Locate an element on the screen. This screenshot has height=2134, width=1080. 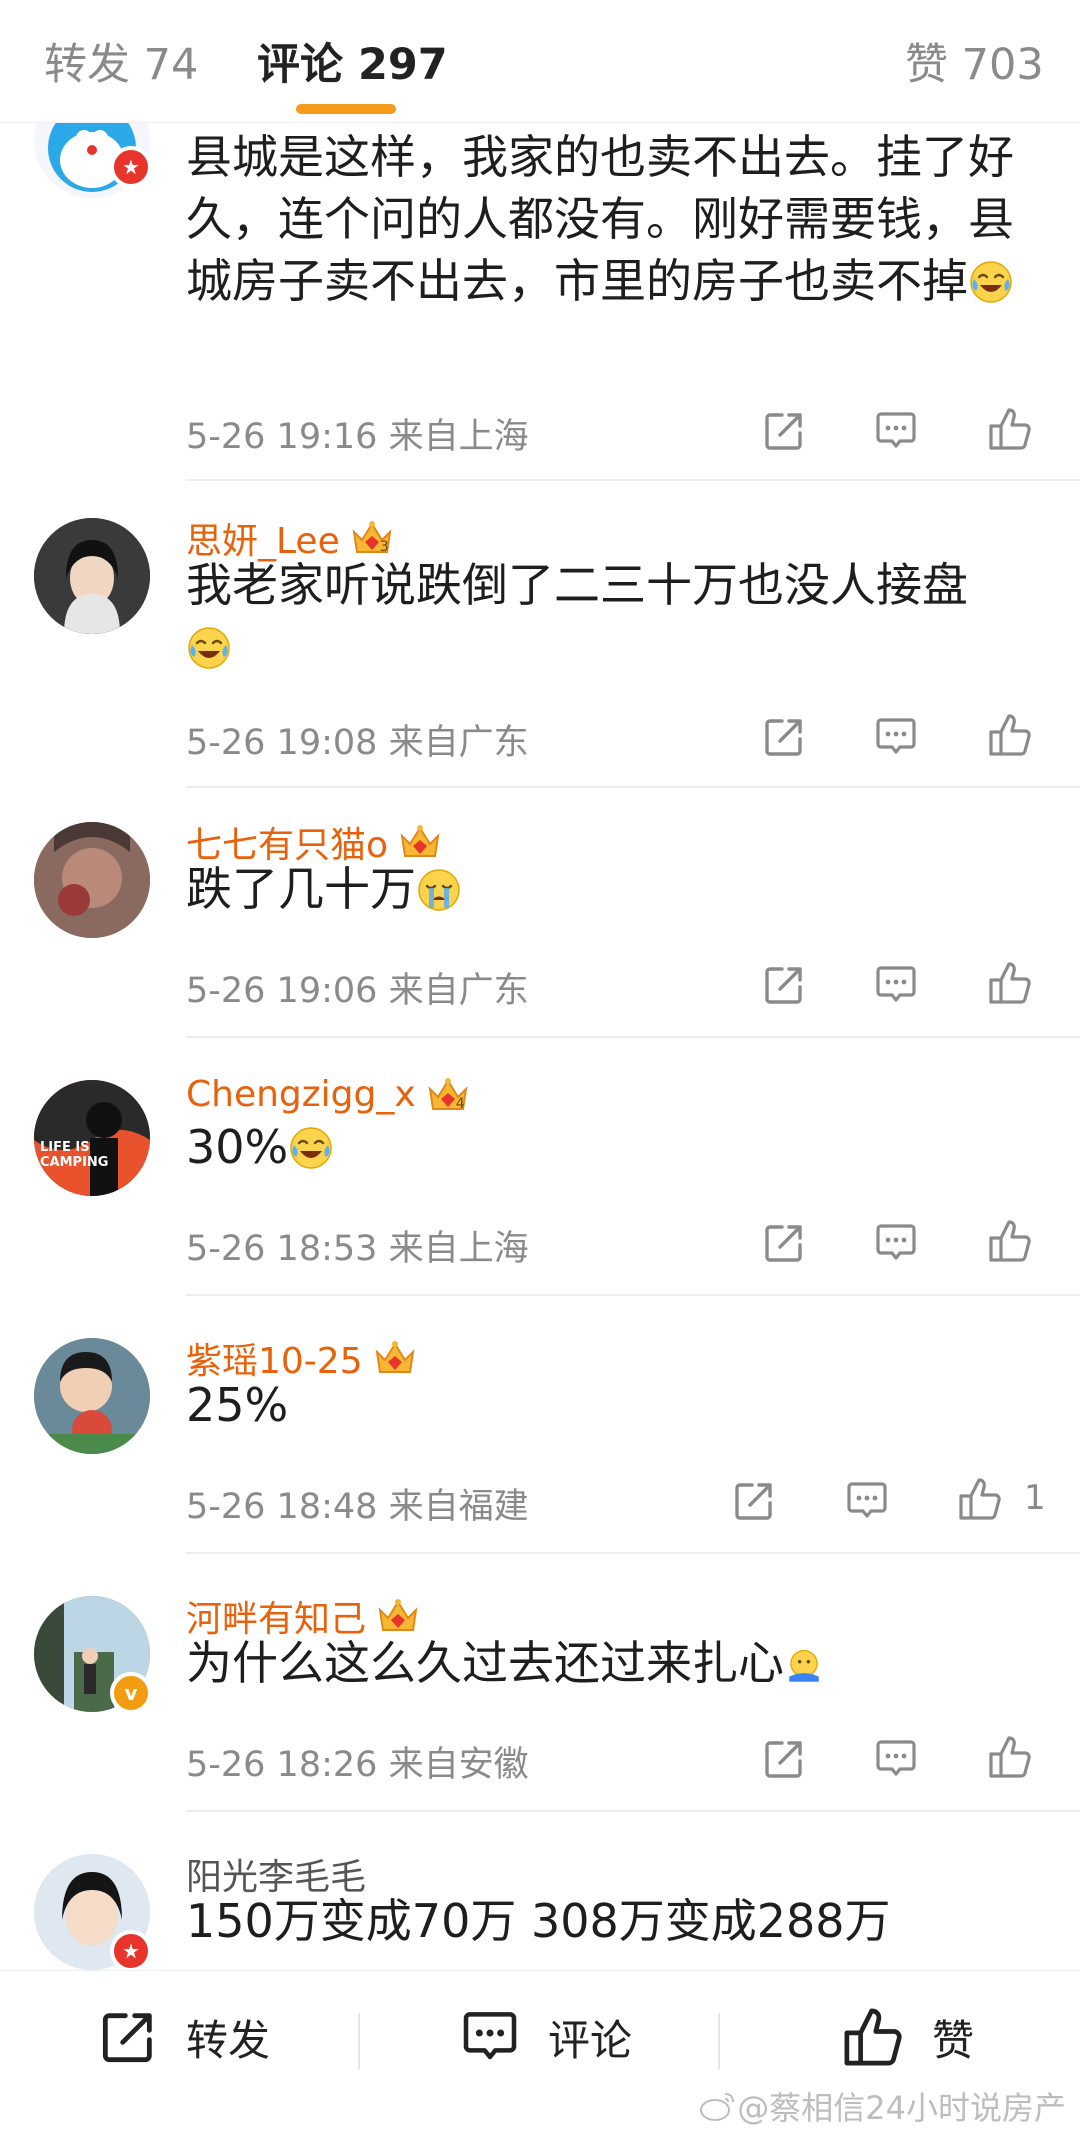
comment-time: 5-26 18:48 is located at coordinates (282, 1507).